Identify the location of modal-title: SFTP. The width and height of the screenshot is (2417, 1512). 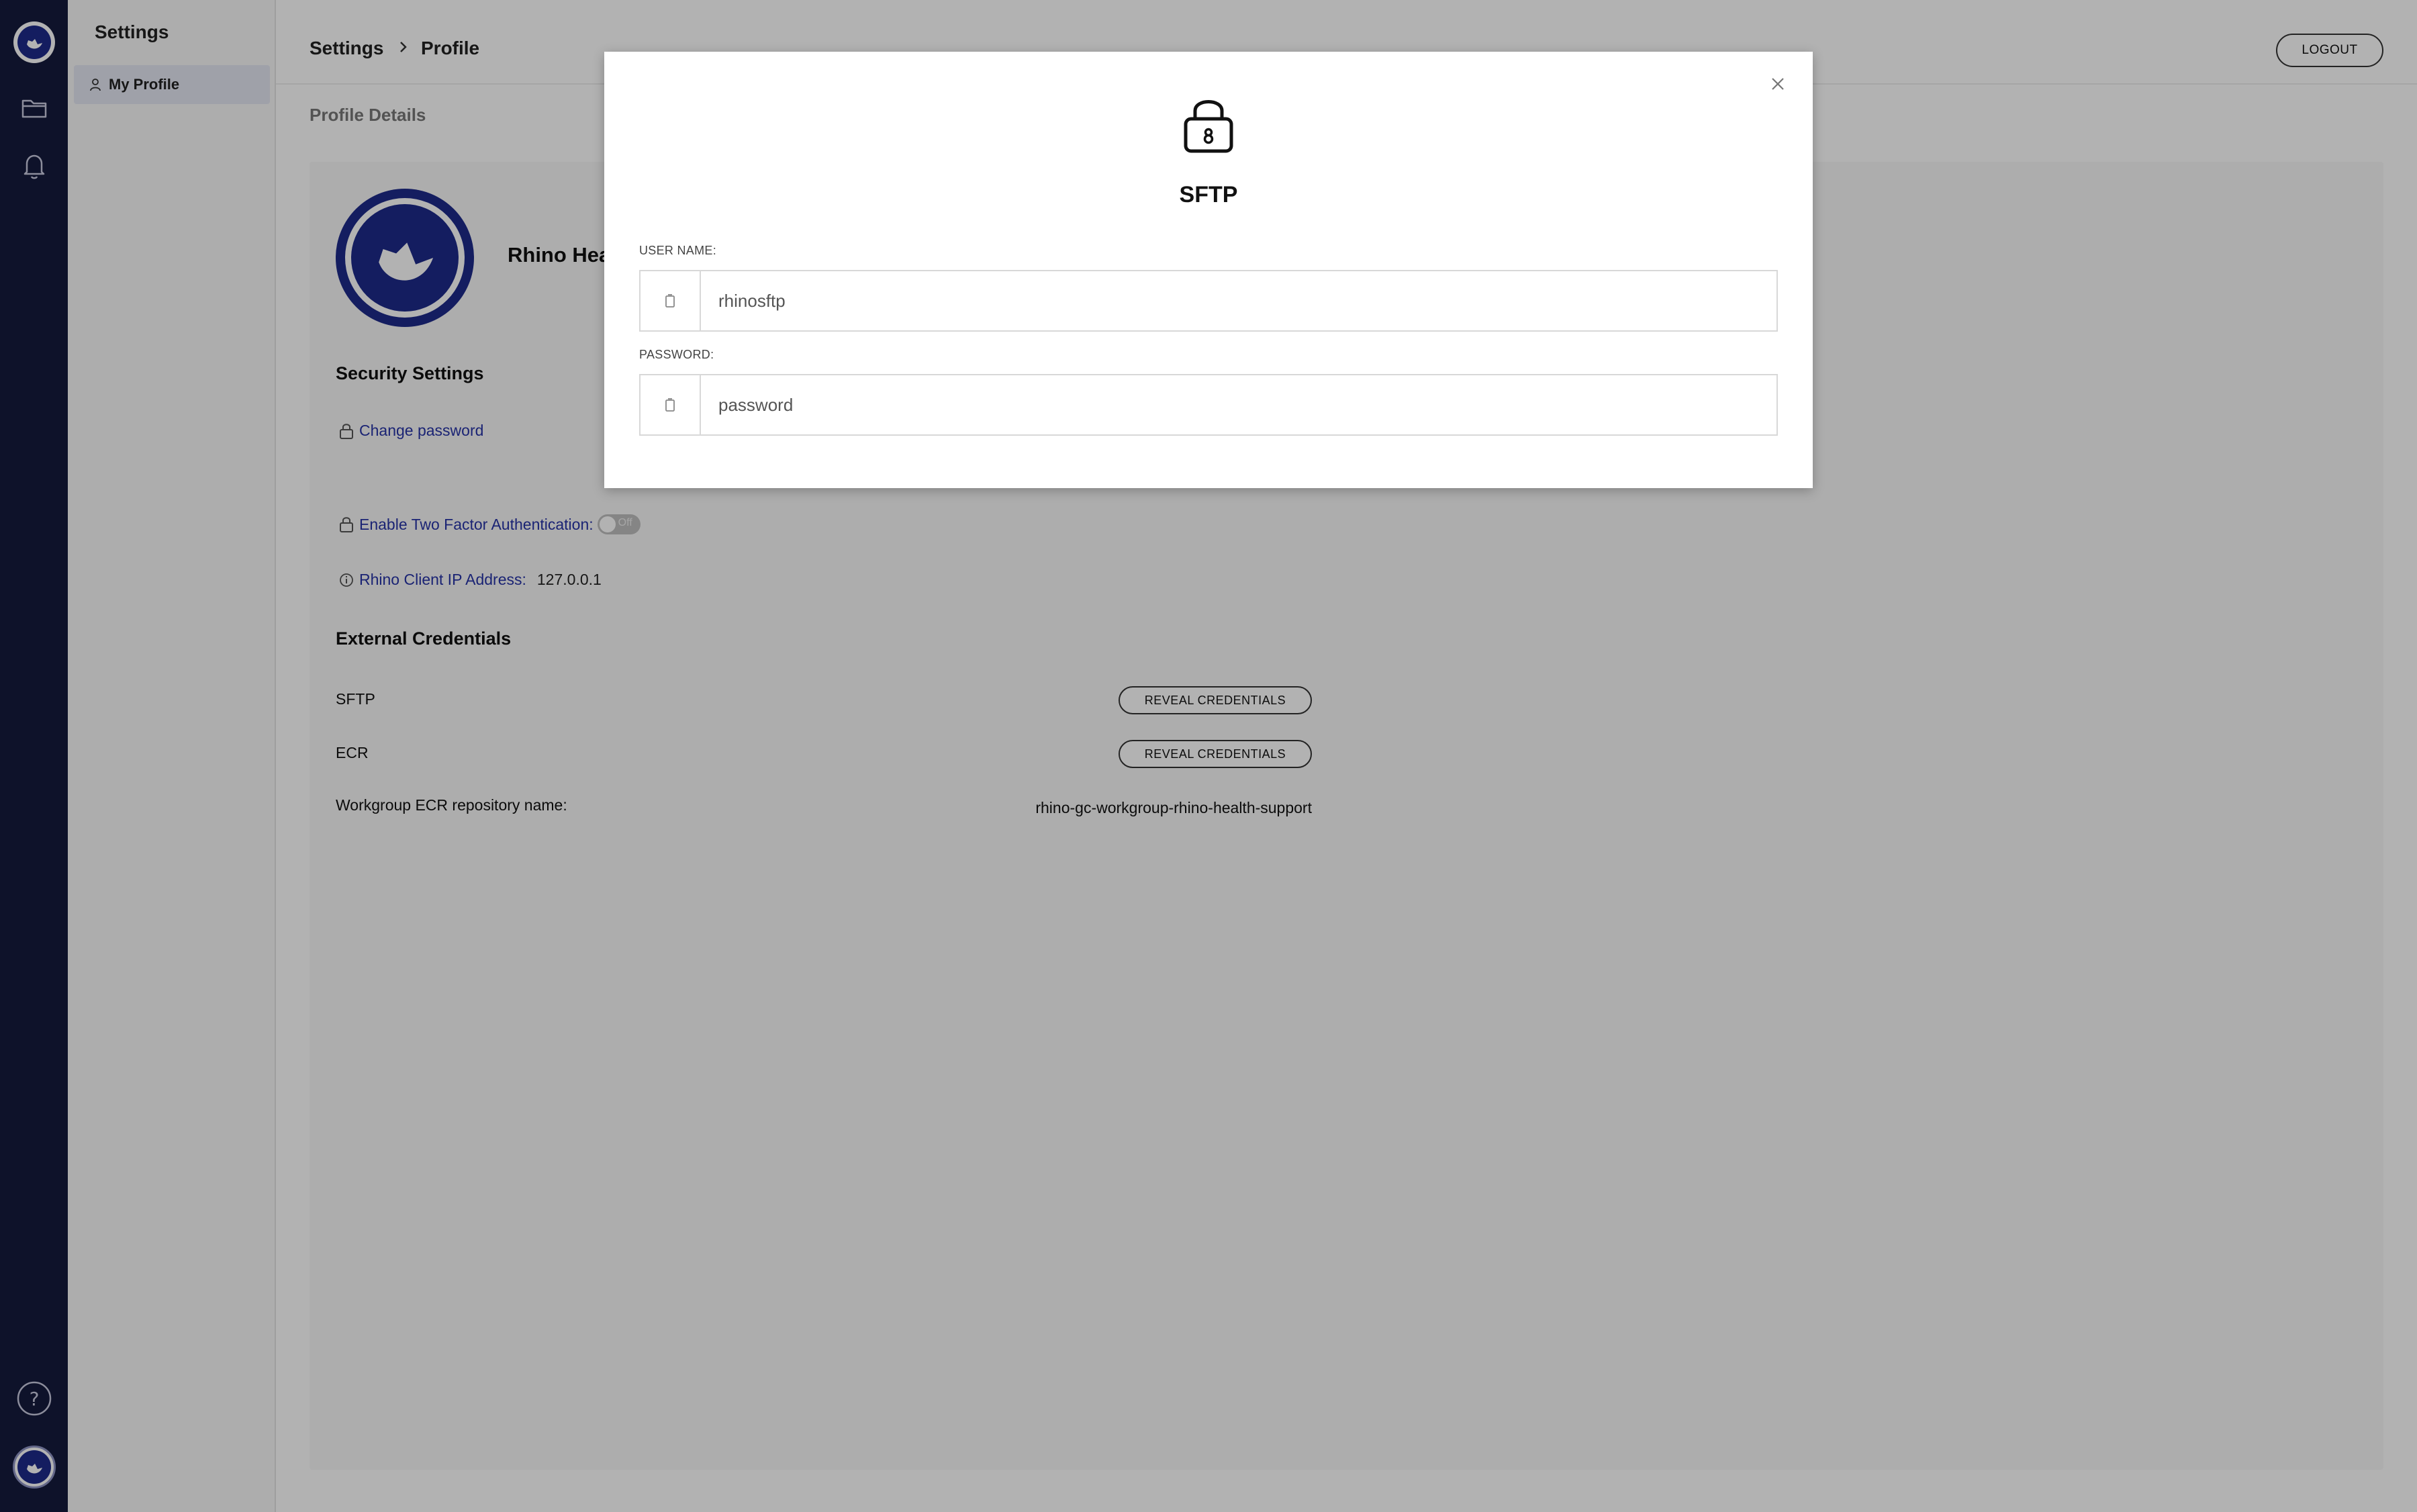
(1208, 194).